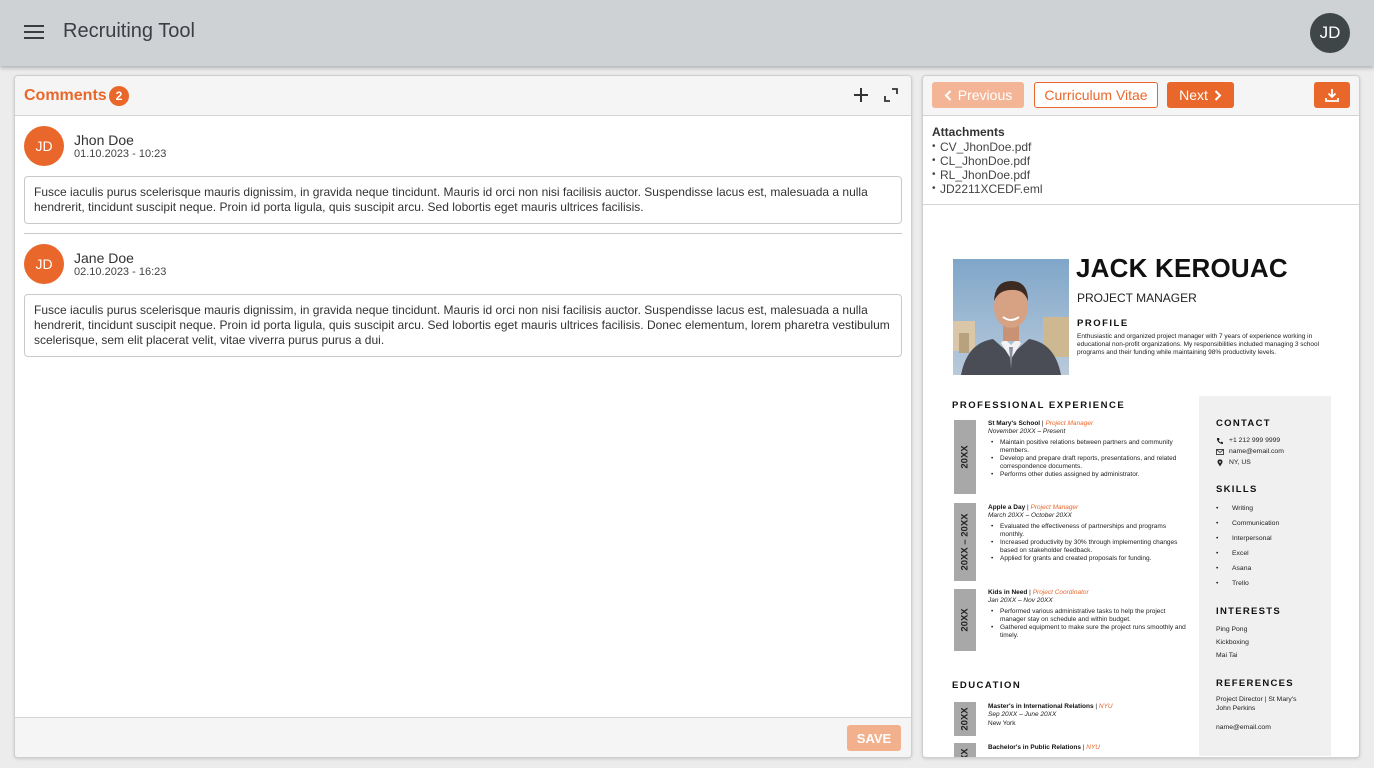 The image size is (1374, 768). Describe the element at coordinates (1220, 462) in the screenshot. I see `map-pin-icon` at that location.